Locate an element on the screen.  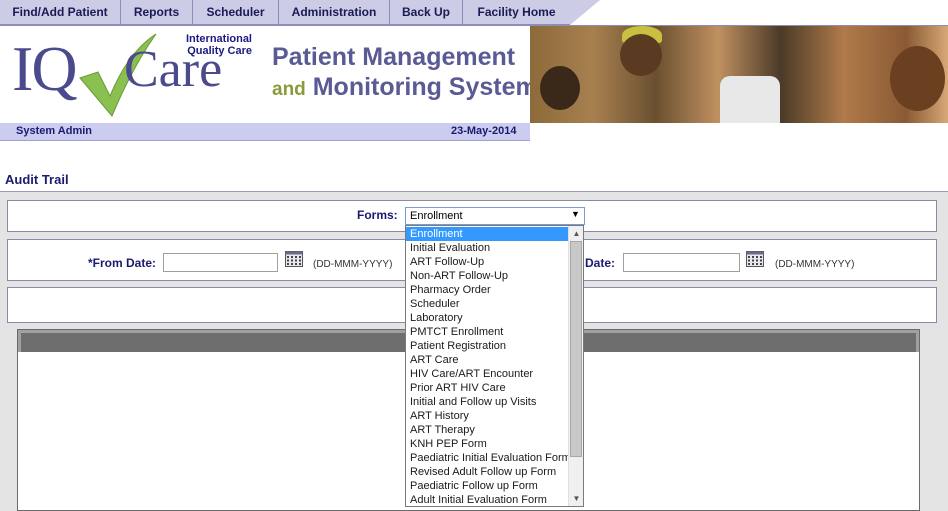
tab-find-add-patient: Find/Add Patient is located at coordinates (60, 12).